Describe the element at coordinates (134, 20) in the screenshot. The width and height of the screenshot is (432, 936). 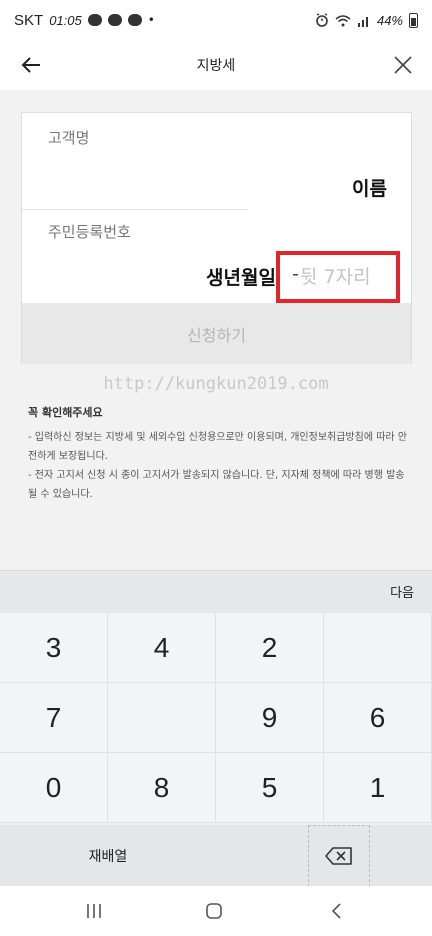
I see `app-notification-icon` at that location.